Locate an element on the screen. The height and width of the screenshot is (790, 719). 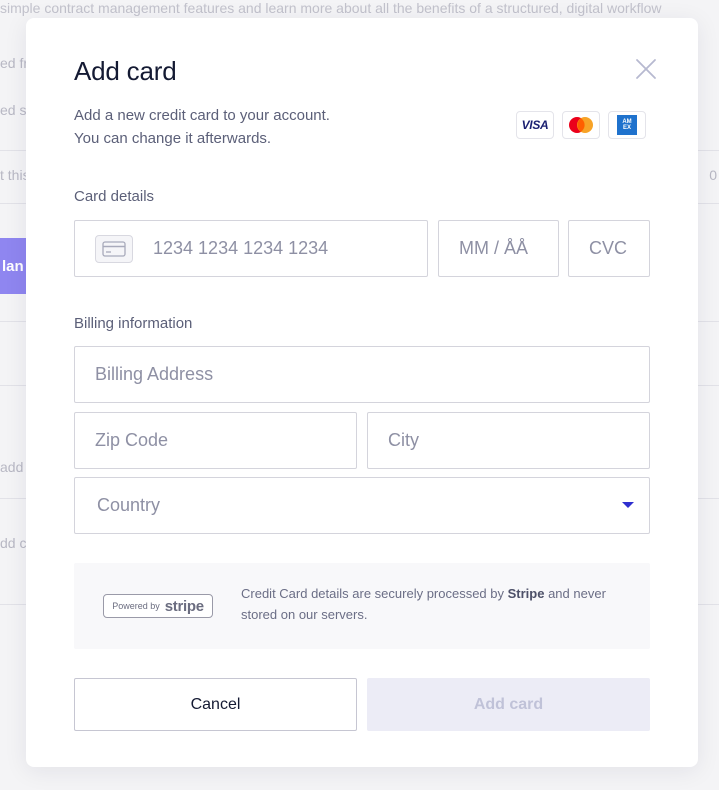
powered-by-stripe-badge: Powered by stripe is located at coordinates (158, 606).